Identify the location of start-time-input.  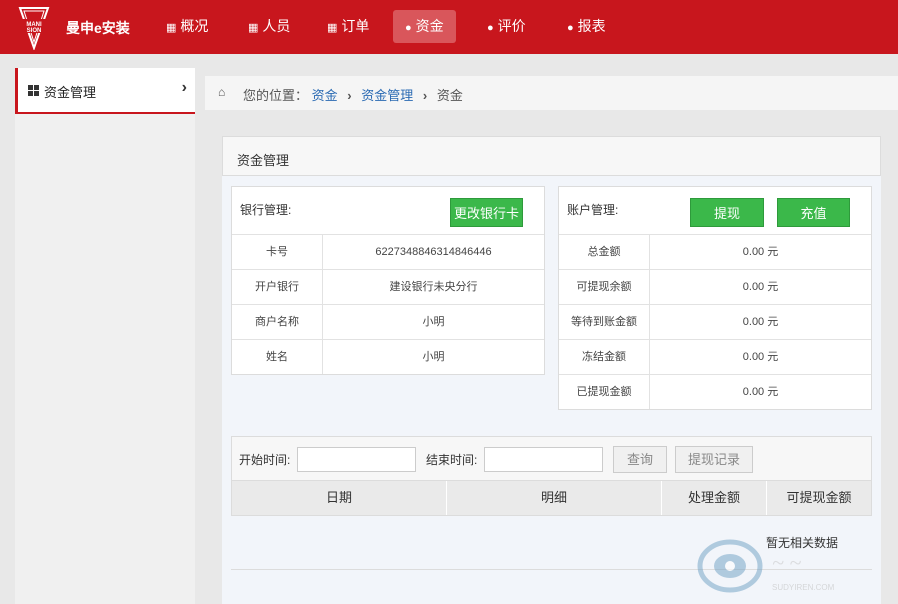
(356, 459).